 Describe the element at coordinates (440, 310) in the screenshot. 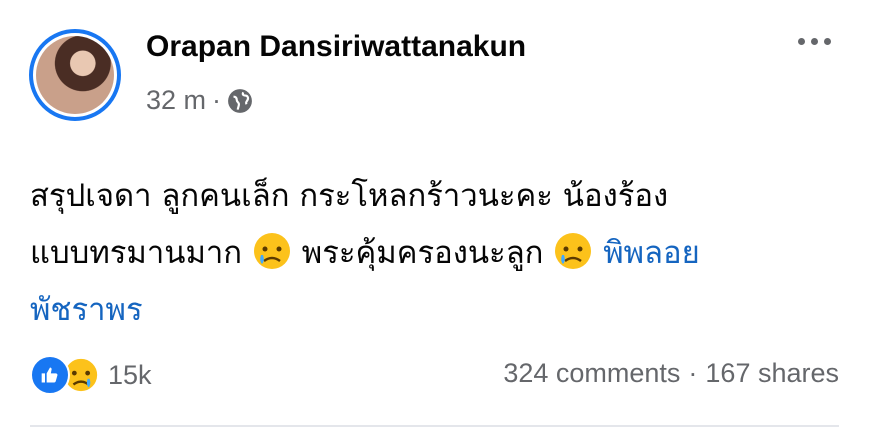

I see `post-line-3: พัชราพร` at that location.